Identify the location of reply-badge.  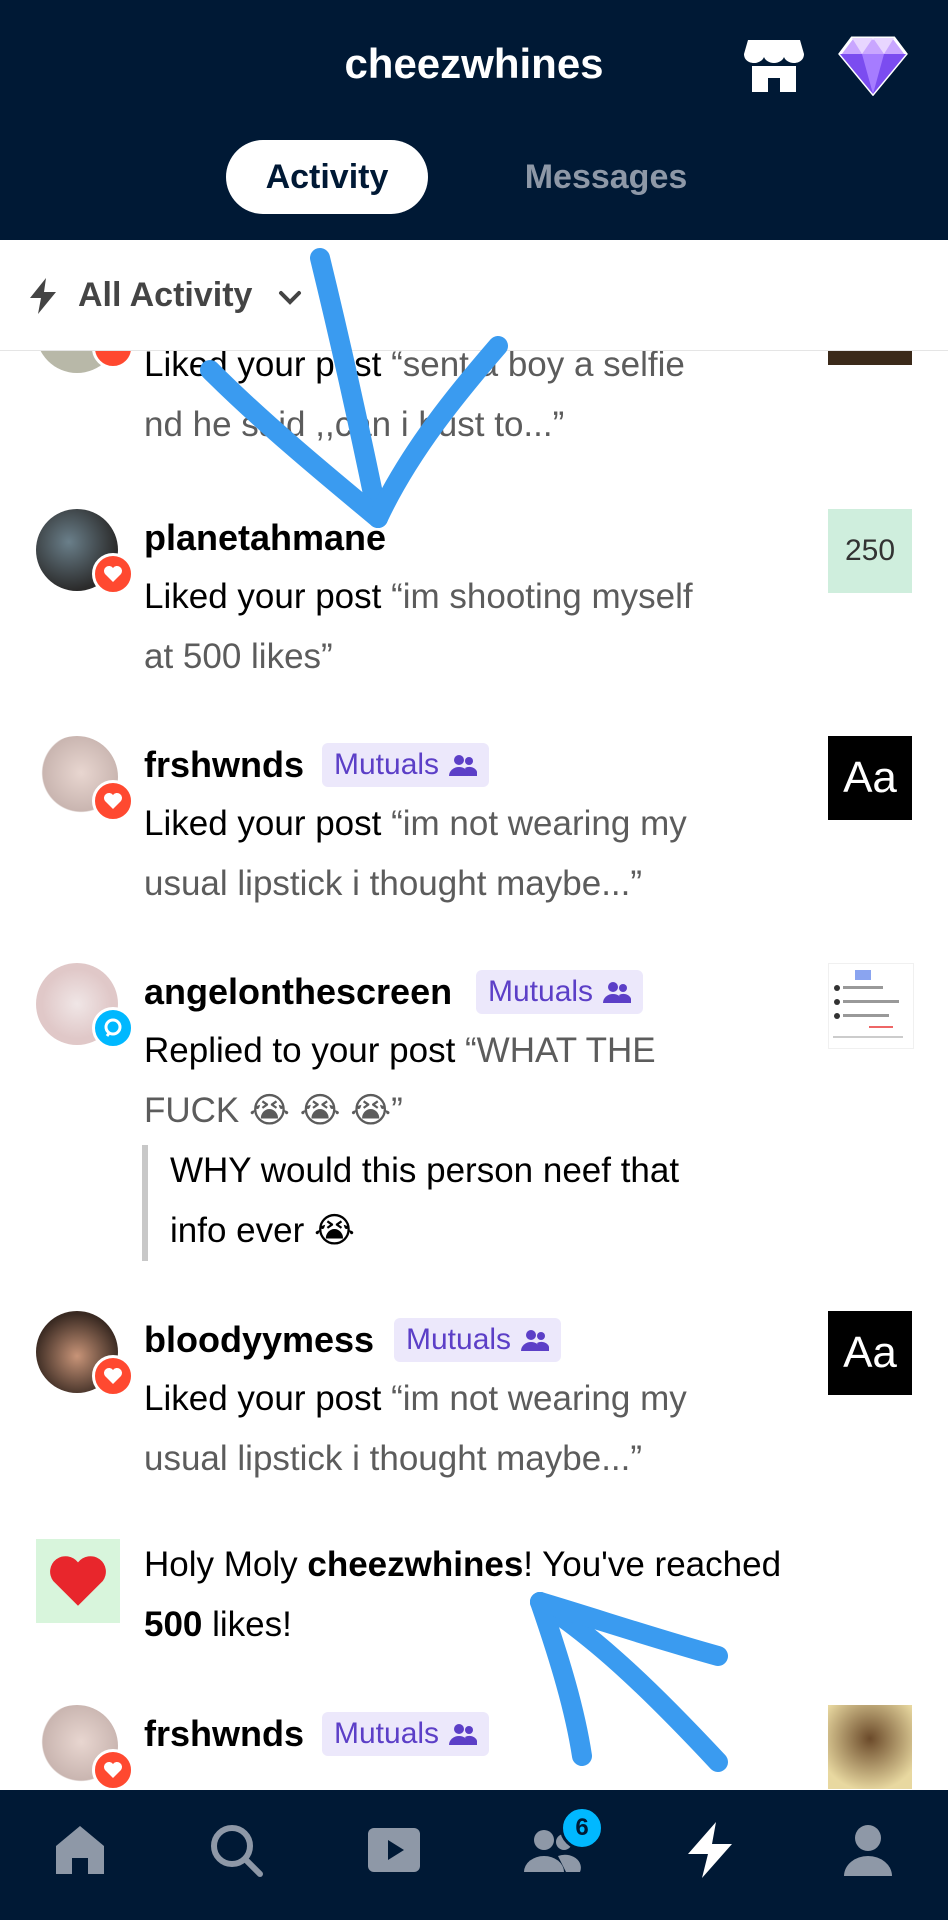
(113, 1028).